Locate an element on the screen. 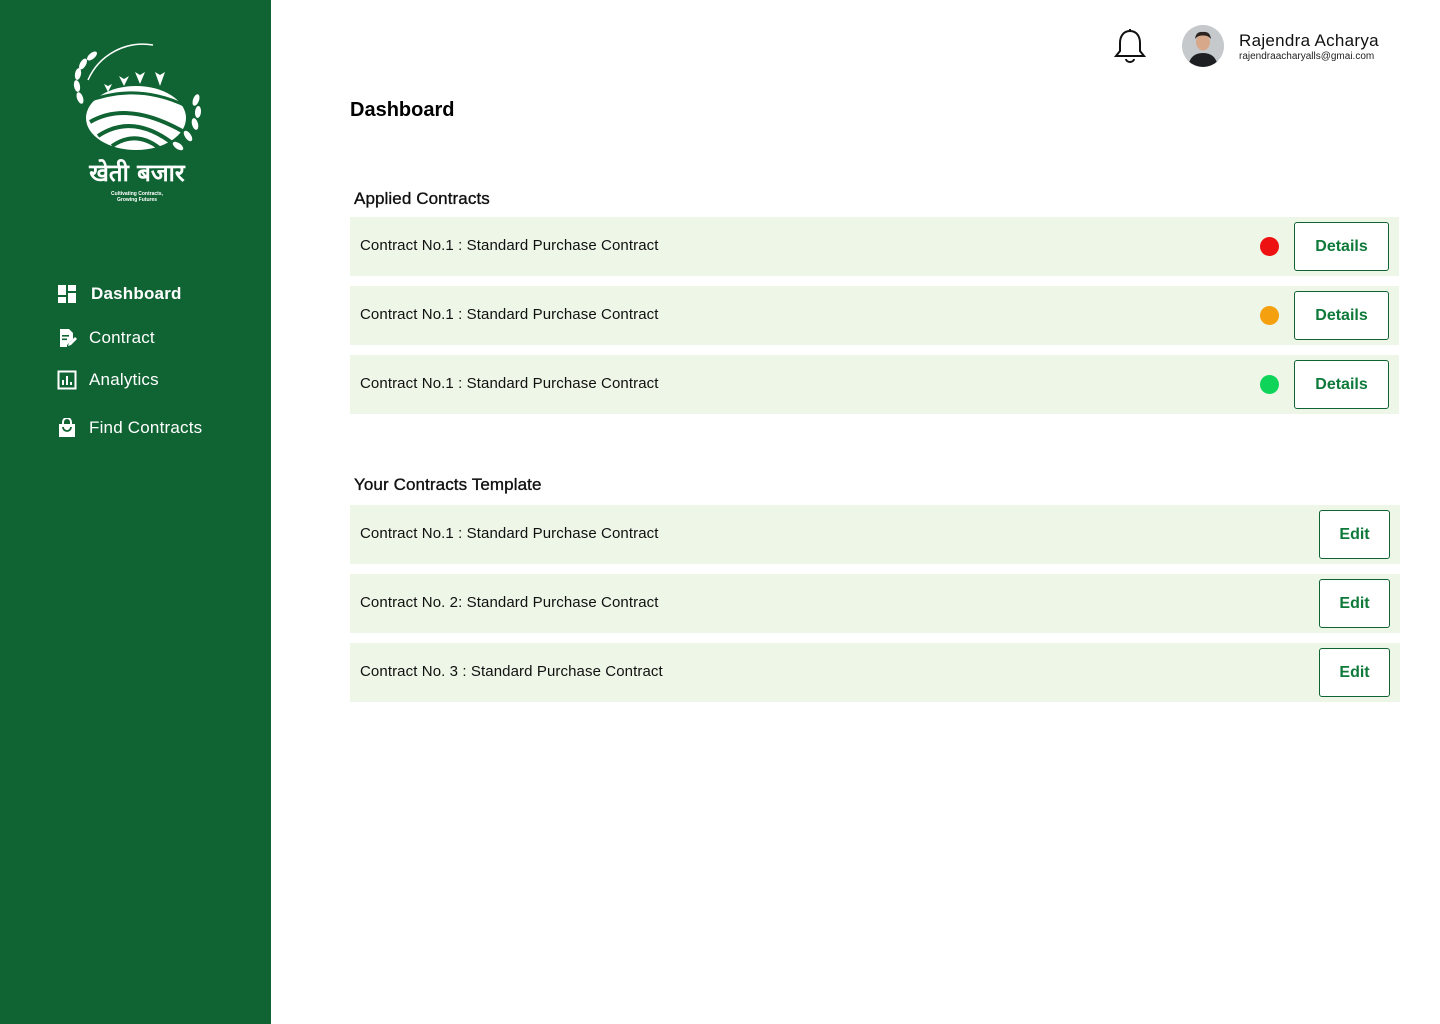  sidebar-item-contract: Contract is located at coordinates (106, 338).